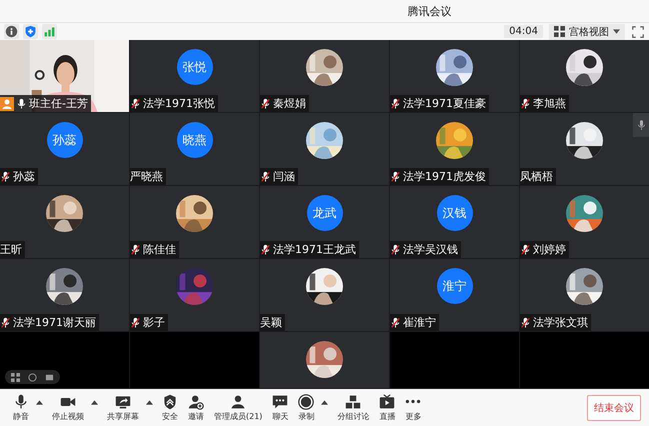  What do you see at coordinates (49, 377) in the screenshot?
I see `screen-icon` at bounding box center [49, 377].